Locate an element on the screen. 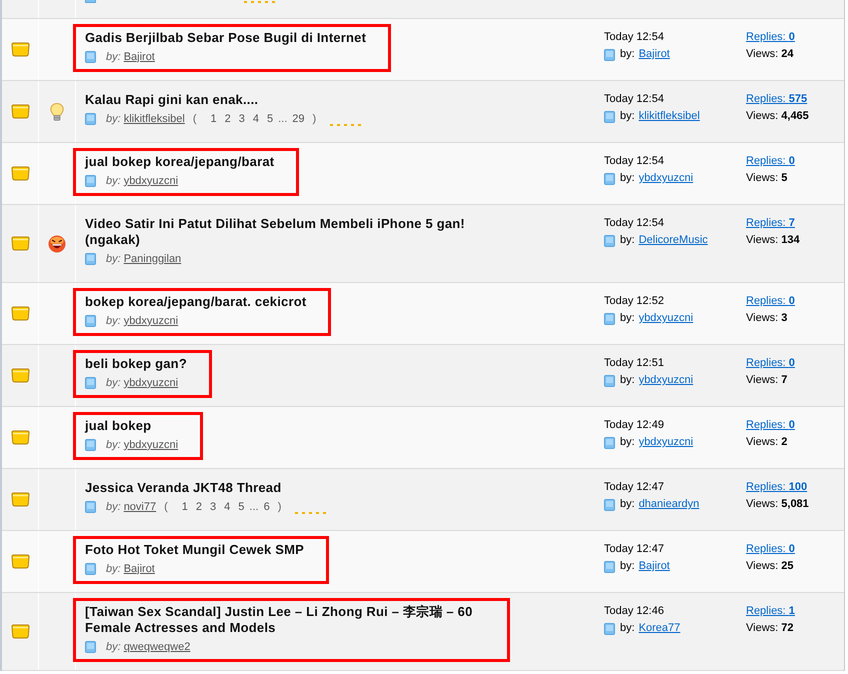  page-link: 6 is located at coordinates (267, 507).